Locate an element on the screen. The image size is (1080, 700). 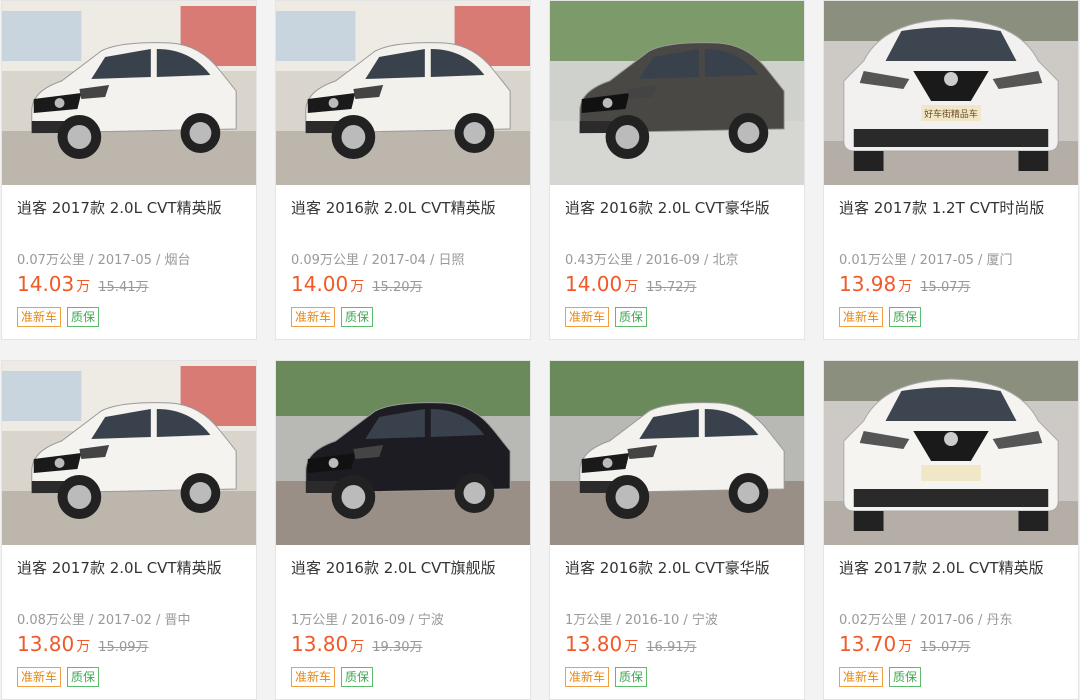
car-image: 好车街精品车 is located at coordinates (951, 93).